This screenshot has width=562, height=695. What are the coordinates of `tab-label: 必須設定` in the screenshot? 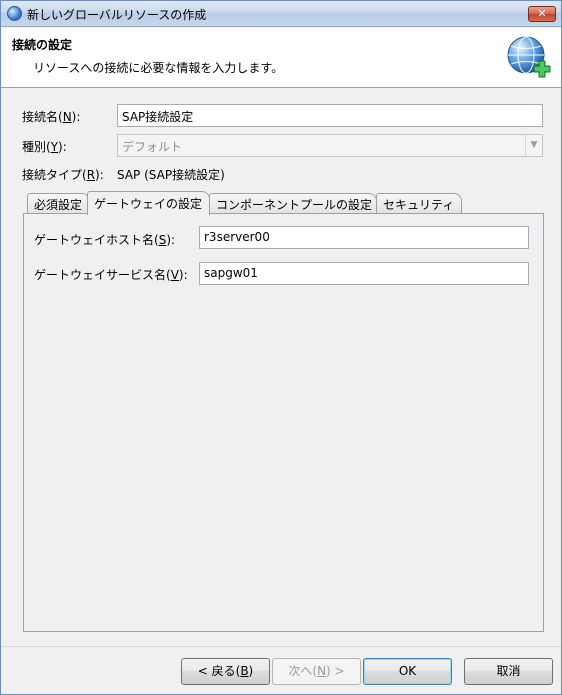 It's located at (58, 205).